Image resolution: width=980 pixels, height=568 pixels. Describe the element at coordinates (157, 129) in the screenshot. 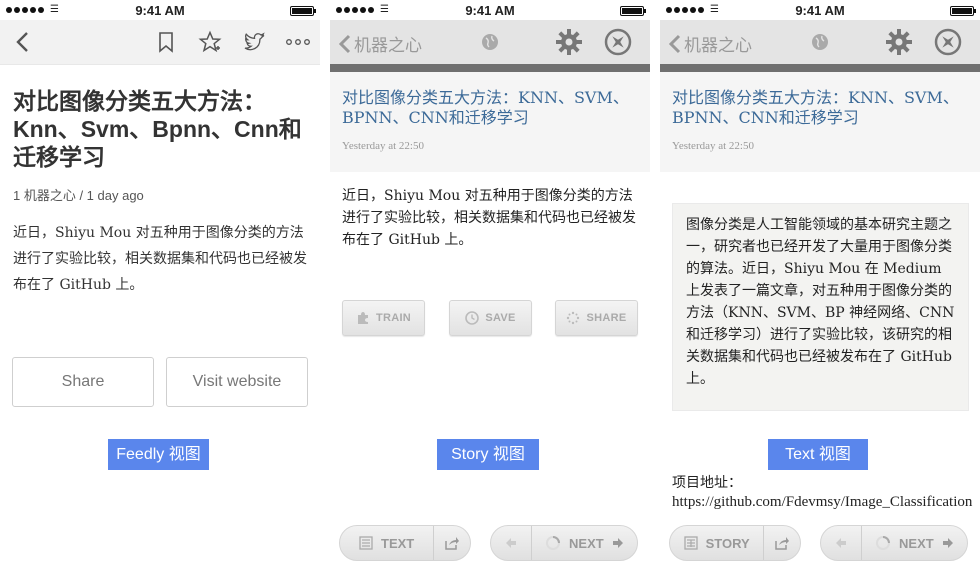

I see `article-title: 对比图像分类五大方法：Knn、Svm、Bpnn、Cnn和迁移学习` at that location.